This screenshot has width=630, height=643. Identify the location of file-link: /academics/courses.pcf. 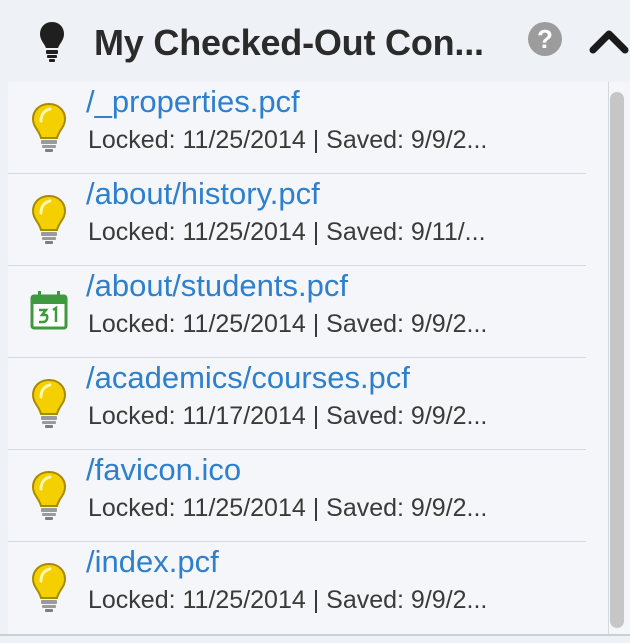
(248, 378).